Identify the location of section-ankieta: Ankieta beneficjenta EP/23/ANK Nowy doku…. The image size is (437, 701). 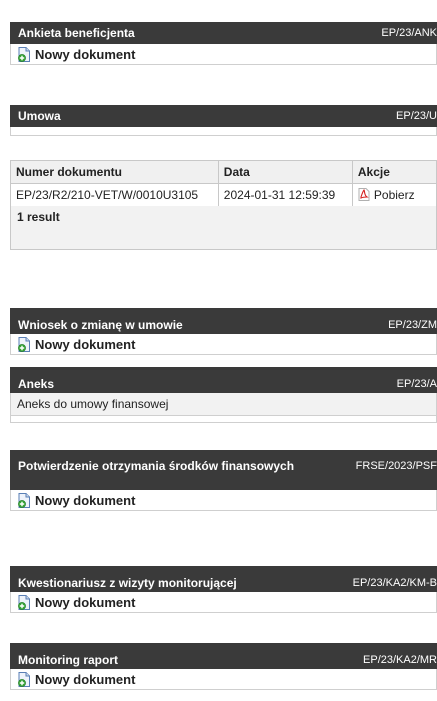
(223, 43).